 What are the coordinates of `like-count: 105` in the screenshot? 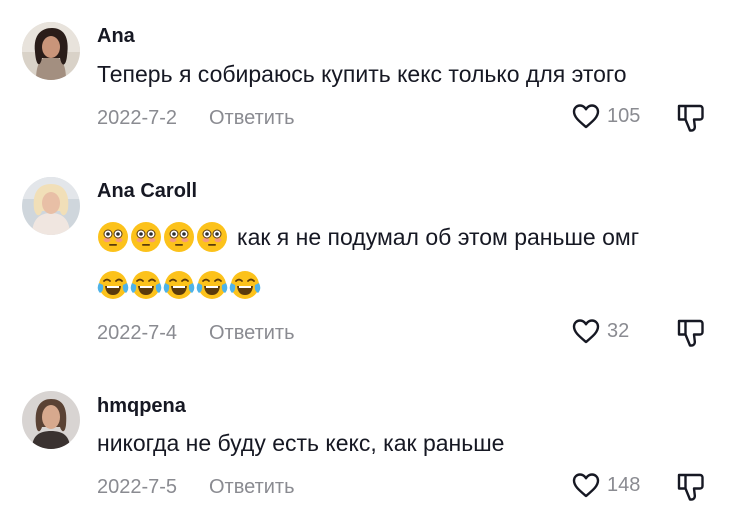 It's located at (624, 115).